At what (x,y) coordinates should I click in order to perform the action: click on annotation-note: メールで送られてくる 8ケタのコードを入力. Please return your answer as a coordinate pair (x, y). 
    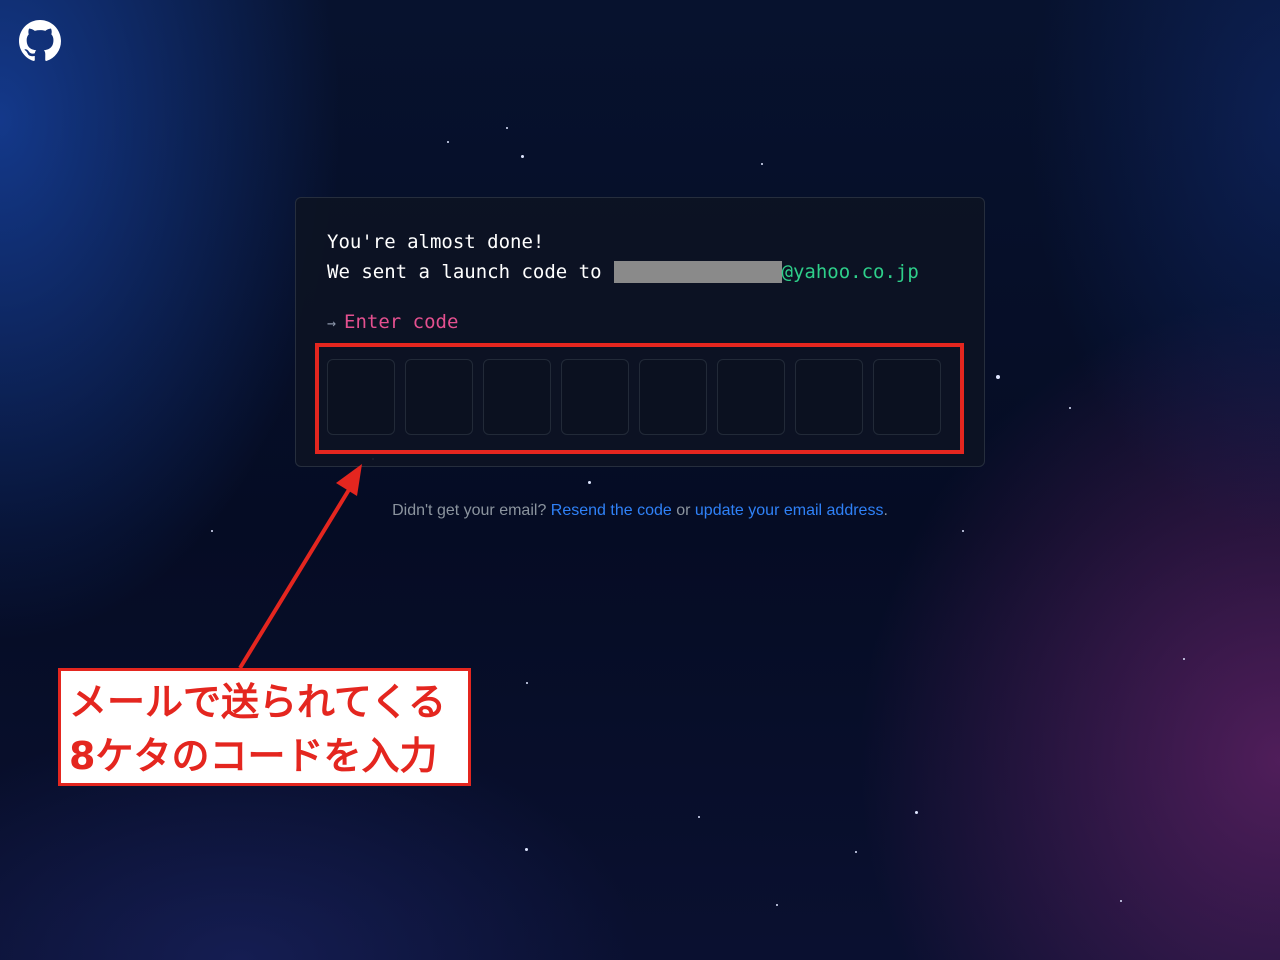
    Looking at the image, I should click on (264, 727).